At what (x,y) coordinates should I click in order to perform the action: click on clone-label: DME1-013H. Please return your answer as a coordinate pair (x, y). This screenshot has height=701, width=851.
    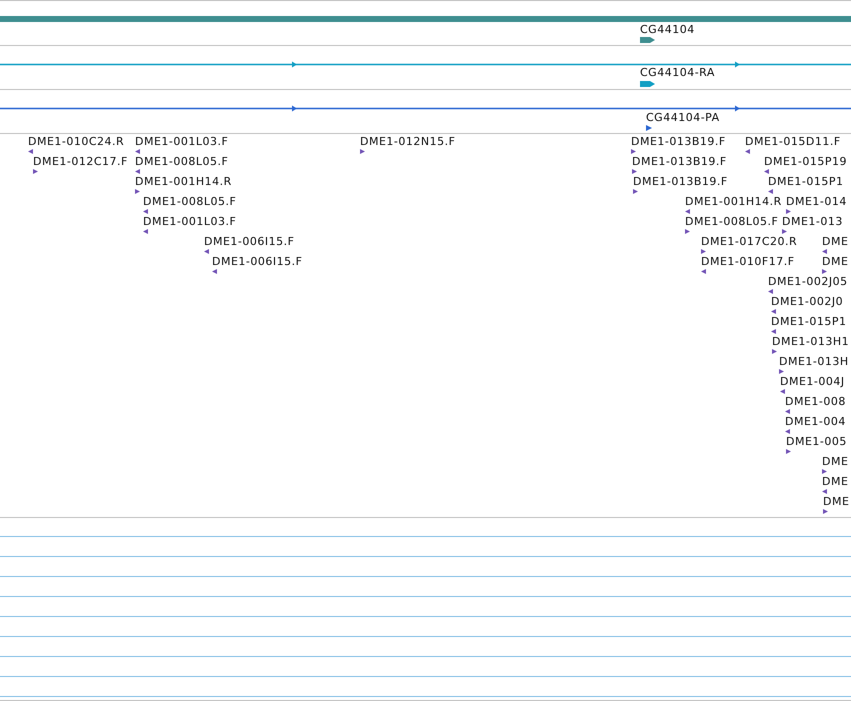
    Looking at the image, I should click on (814, 361).